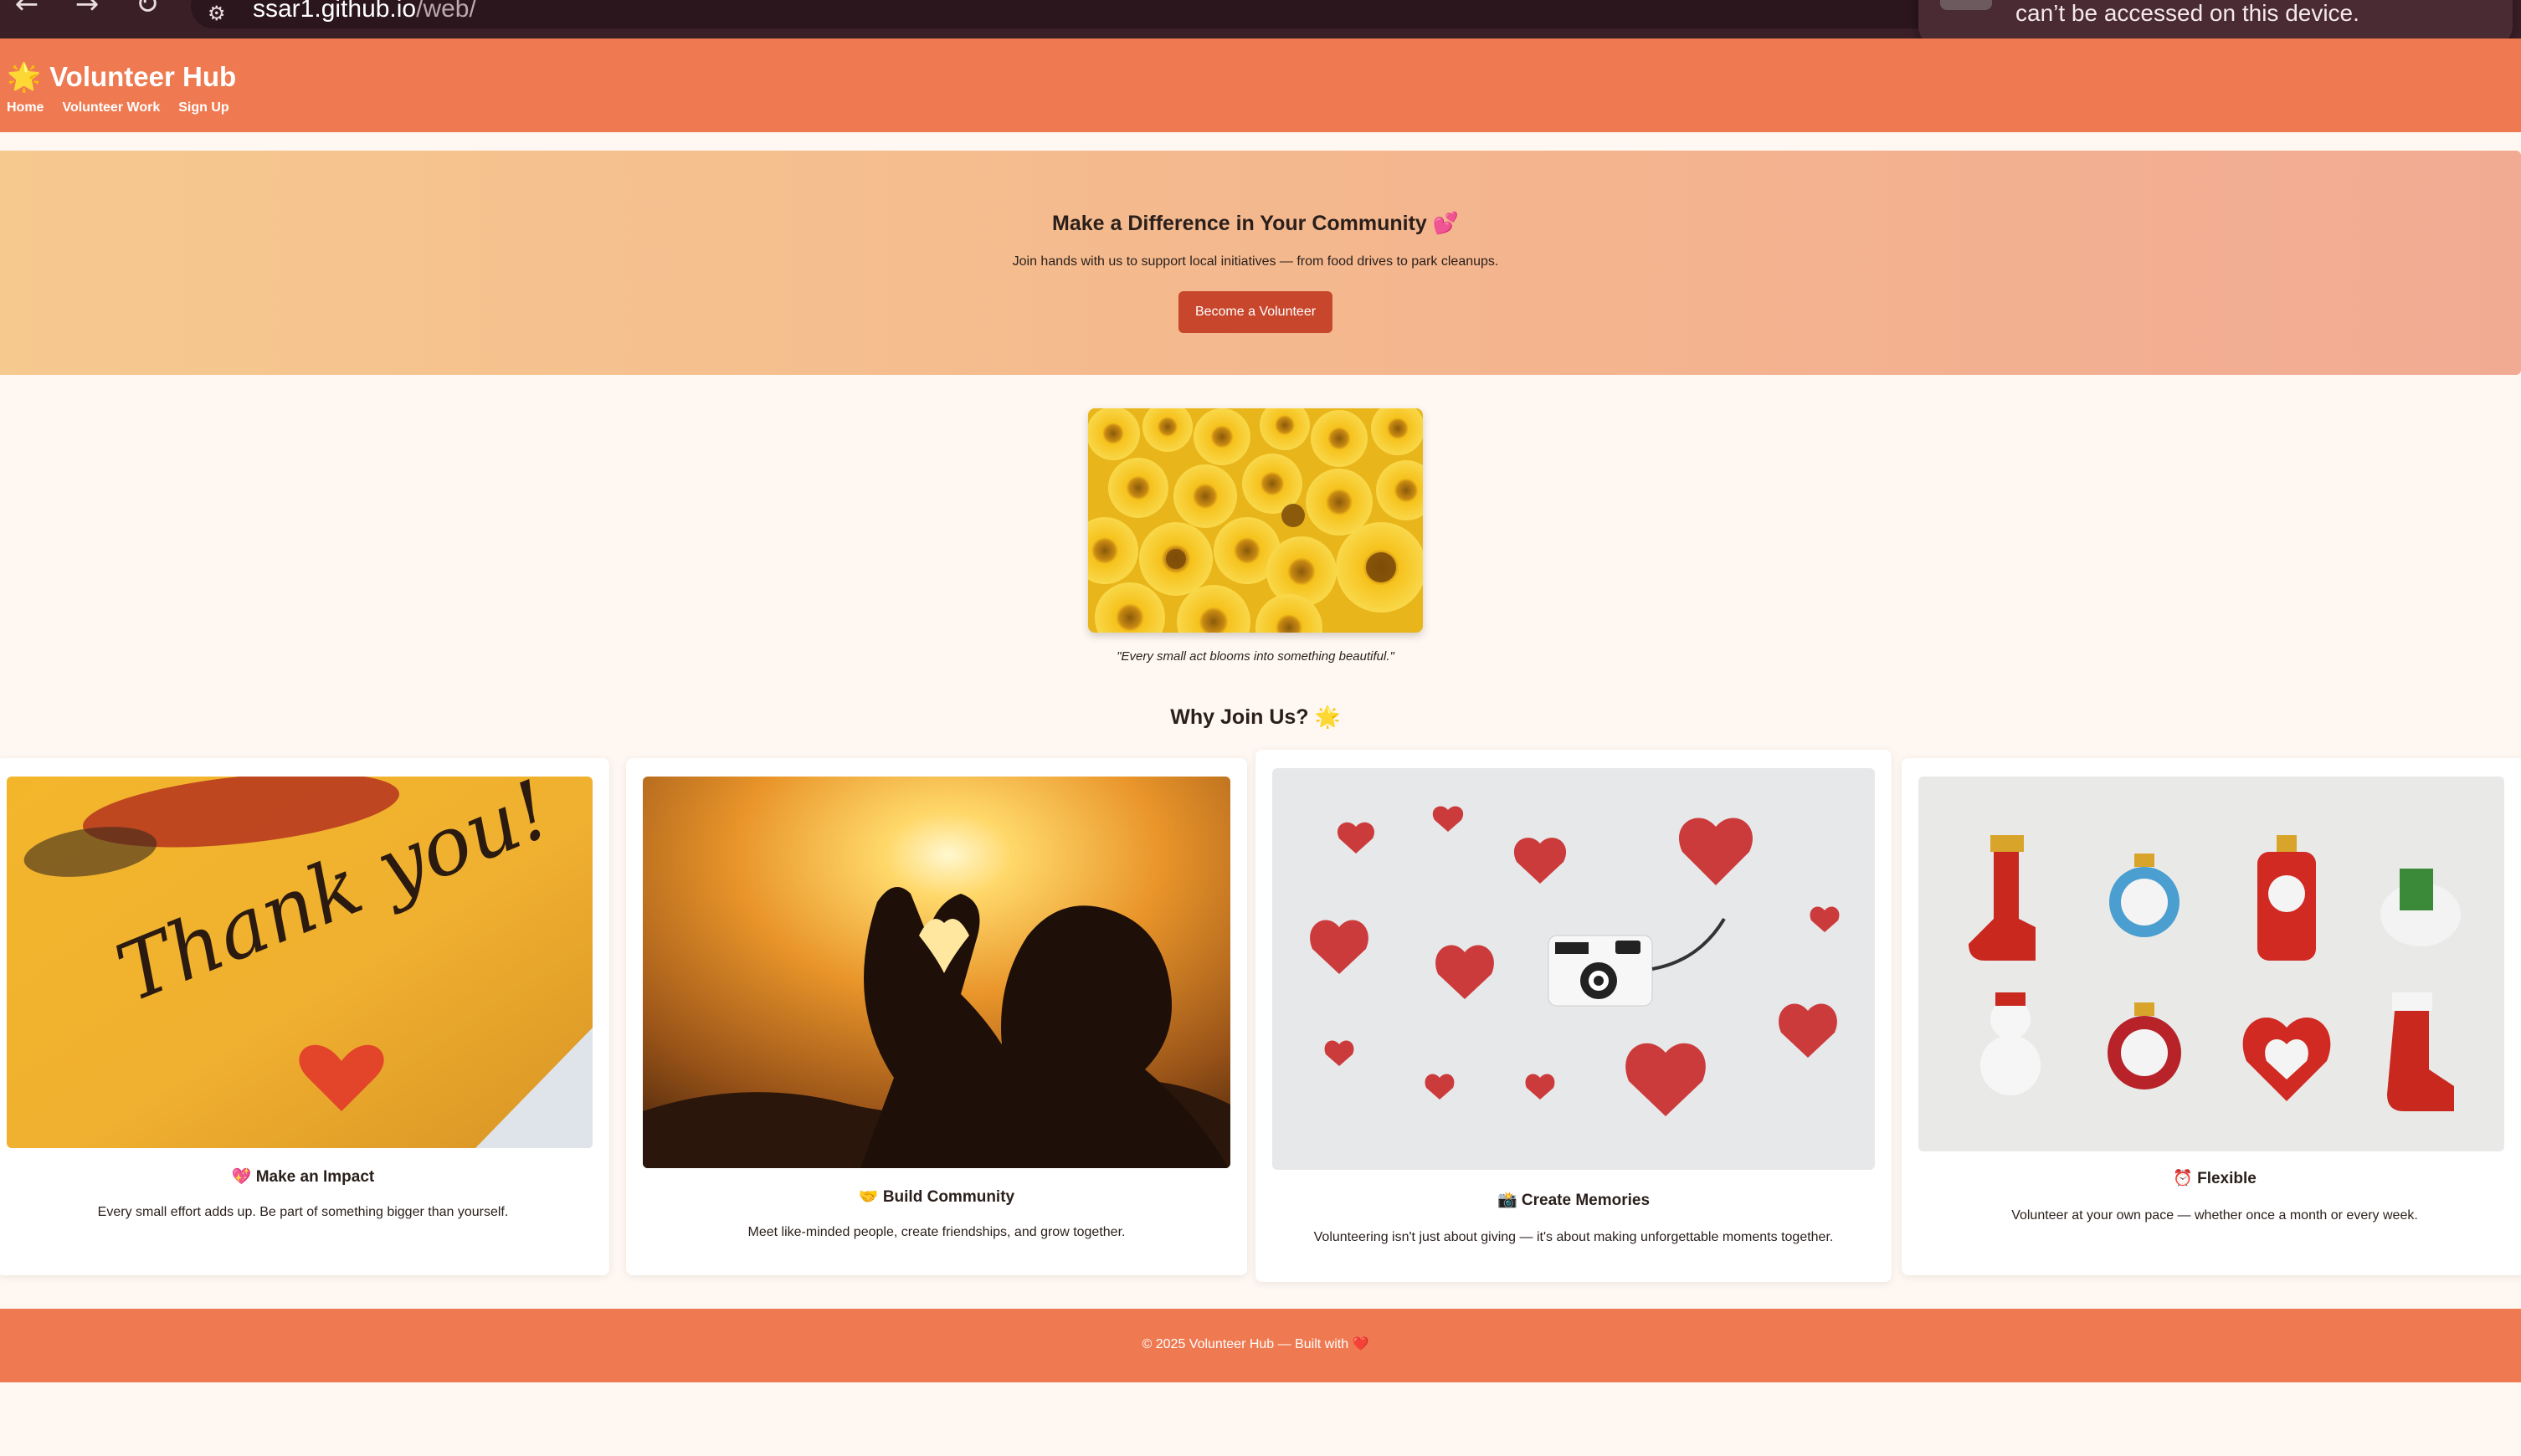  Describe the element at coordinates (1255, 223) in the screenshot. I see `hero-title: Make a Difference in Your Community 💕` at that location.